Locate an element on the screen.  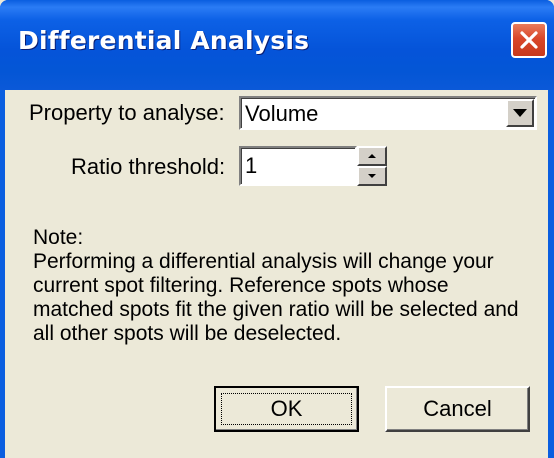
arrow-up-icon is located at coordinates (372, 156).